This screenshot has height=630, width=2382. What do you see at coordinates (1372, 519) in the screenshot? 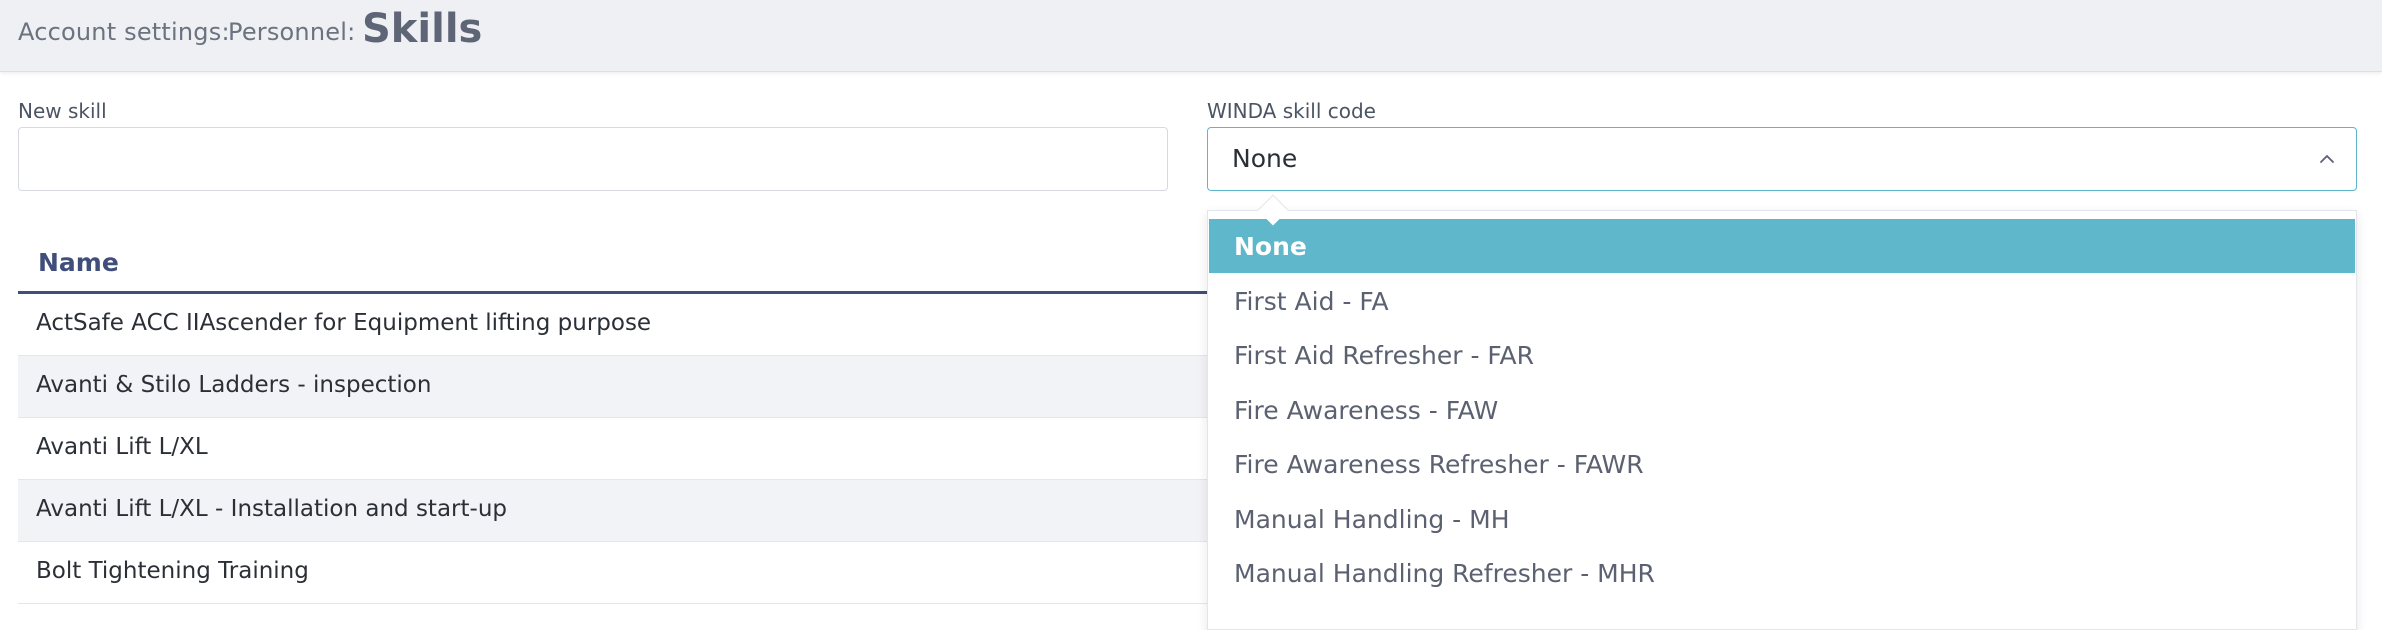
I see `dropdown-option-label: Manual Handling - MH` at bounding box center [1372, 519].